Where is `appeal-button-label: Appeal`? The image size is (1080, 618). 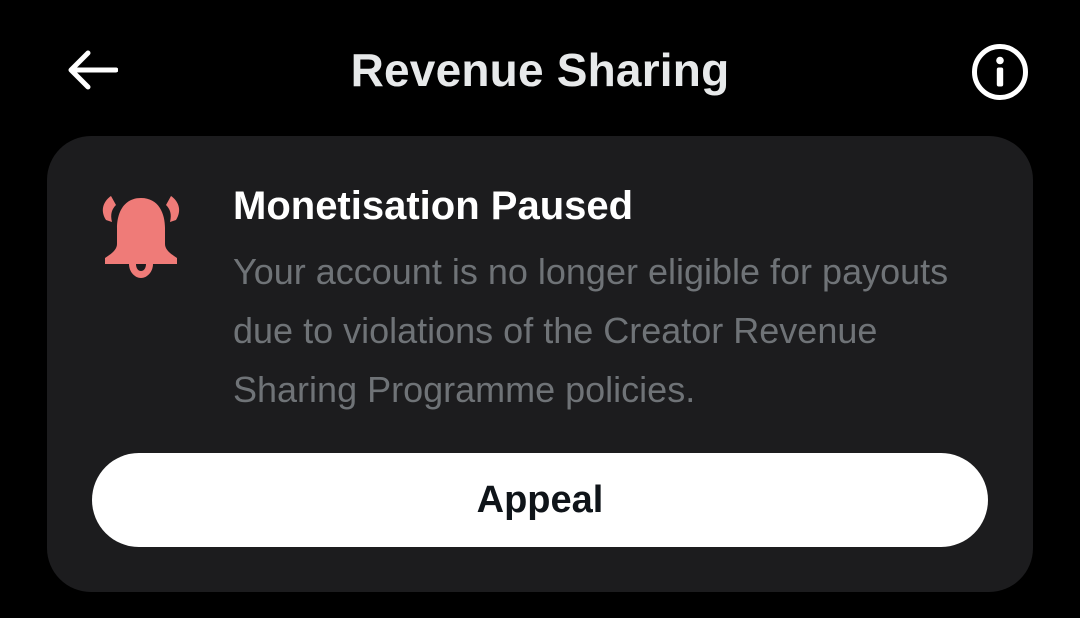 appeal-button-label: Appeal is located at coordinates (540, 500).